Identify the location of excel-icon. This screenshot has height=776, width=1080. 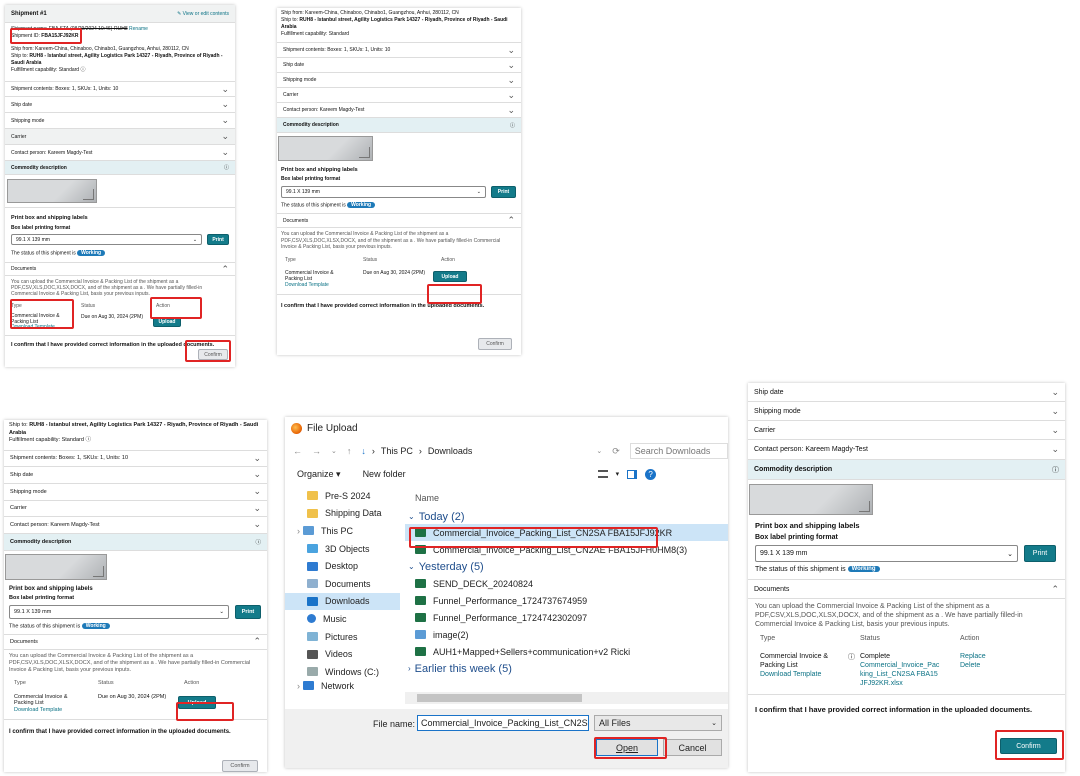
(420, 617).